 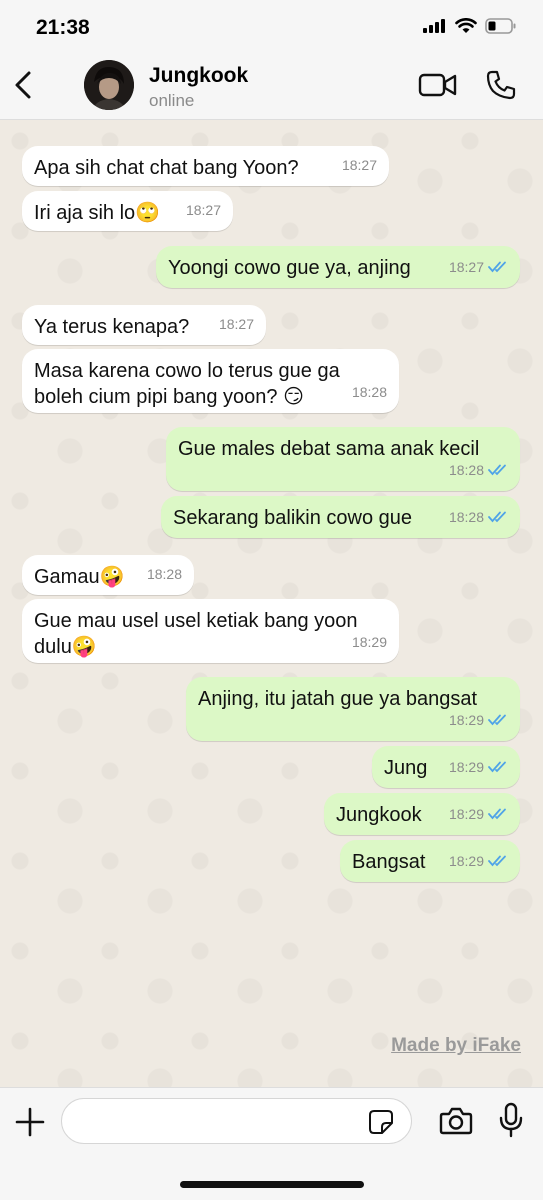 What do you see at coordinates (97, 213) in the screenshot?
I see `message-text: Iri aja sih lo🙄` at bounding box center [97, 213].